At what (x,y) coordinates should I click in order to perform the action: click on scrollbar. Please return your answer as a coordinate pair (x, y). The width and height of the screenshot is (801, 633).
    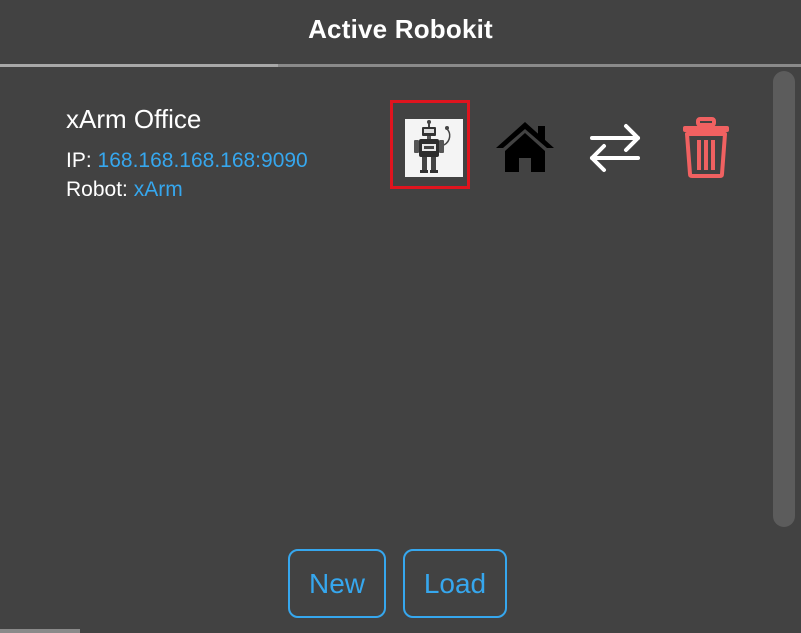
    Looking at the image, I should click on (784, 299).